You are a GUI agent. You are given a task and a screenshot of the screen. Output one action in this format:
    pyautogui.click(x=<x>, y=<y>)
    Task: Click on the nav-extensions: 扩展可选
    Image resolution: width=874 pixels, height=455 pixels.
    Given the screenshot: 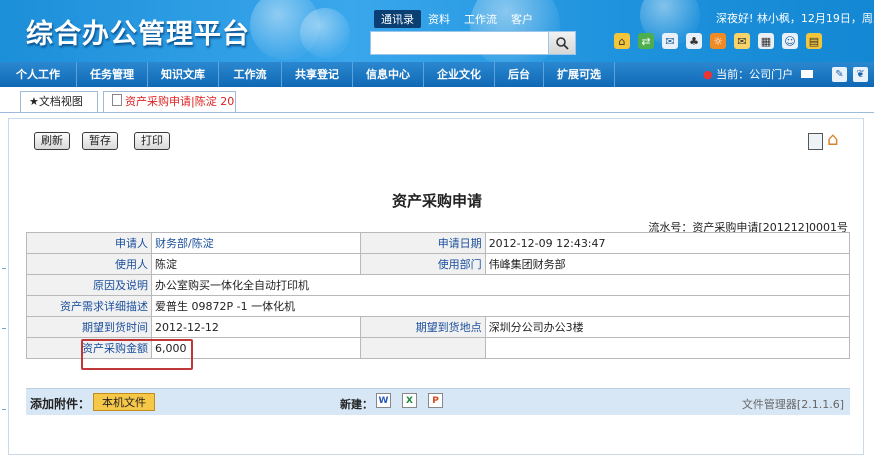 What is the action you would take?
    pyautogui.click(x=579, y=74)
    